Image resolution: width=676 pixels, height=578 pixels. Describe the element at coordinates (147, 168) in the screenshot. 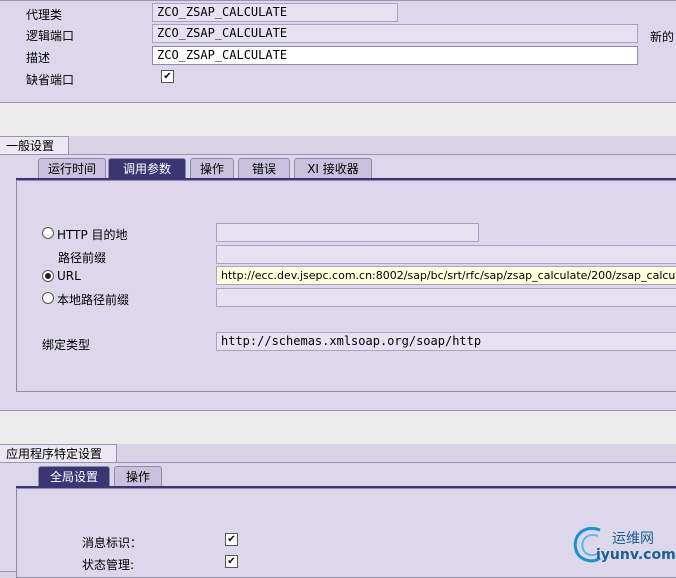

I see `general-tab-1: 调用参数` at that location.